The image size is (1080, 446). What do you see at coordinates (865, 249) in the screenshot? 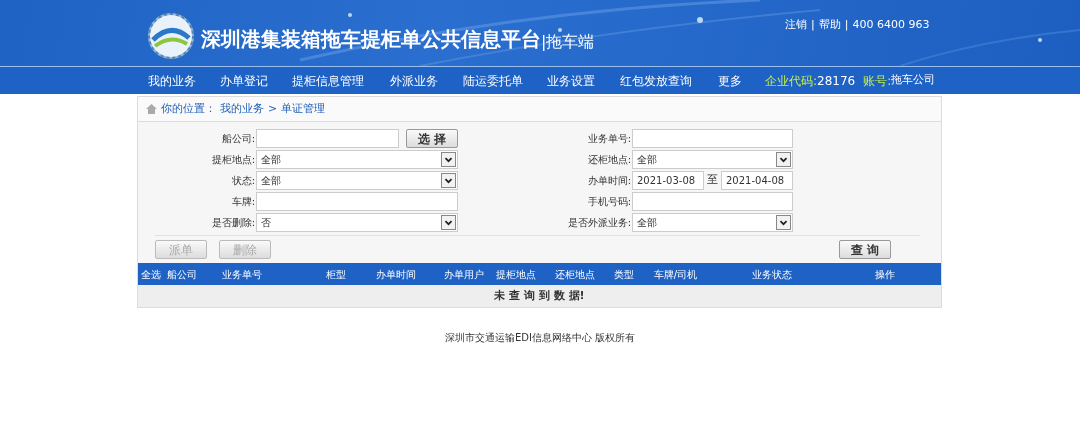
I see `search-button: 查 询` at bounding box center [865, 249].